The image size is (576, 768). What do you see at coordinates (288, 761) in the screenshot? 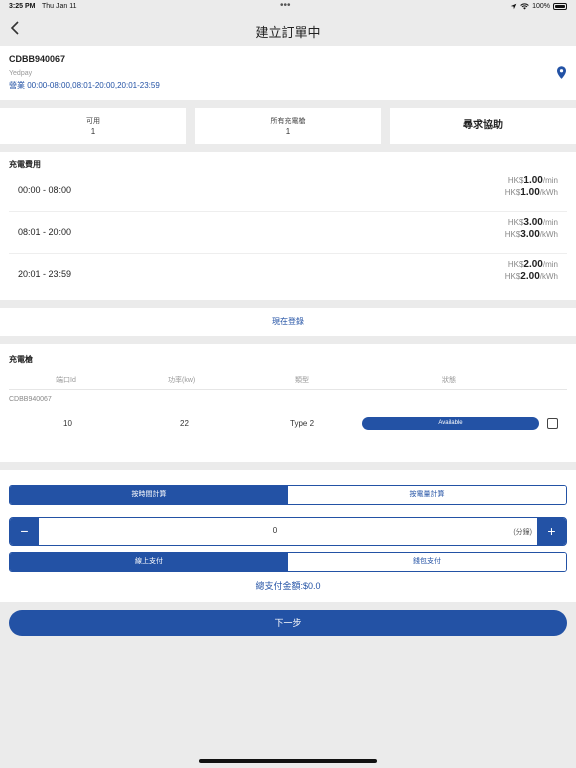
I see `home-indicator` at bounding box center [288, 761].